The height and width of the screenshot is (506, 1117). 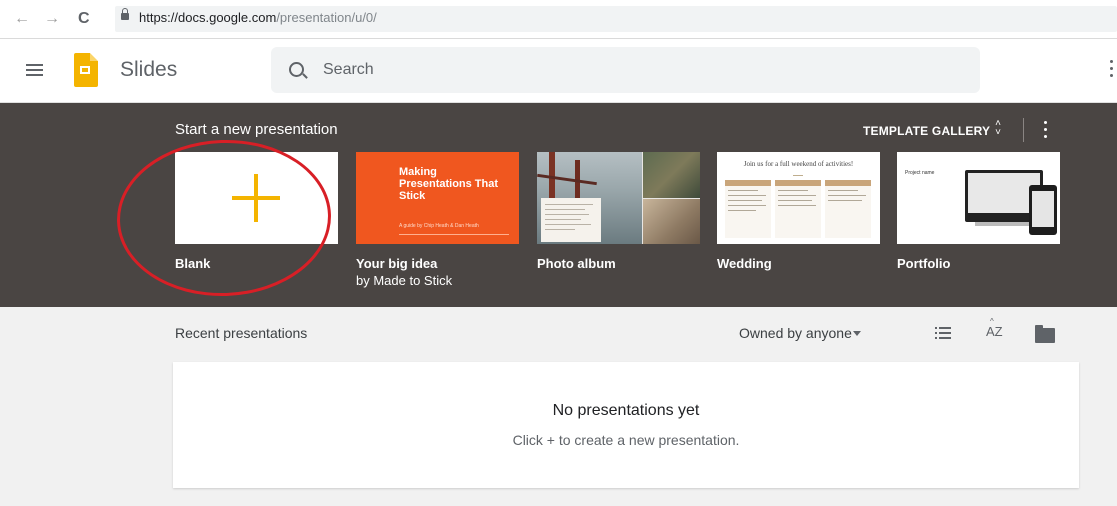 What do you see at coordinates (1046, 130) in the screenshot?
I see `more-options-icon` at bounding box center [1046, 130].